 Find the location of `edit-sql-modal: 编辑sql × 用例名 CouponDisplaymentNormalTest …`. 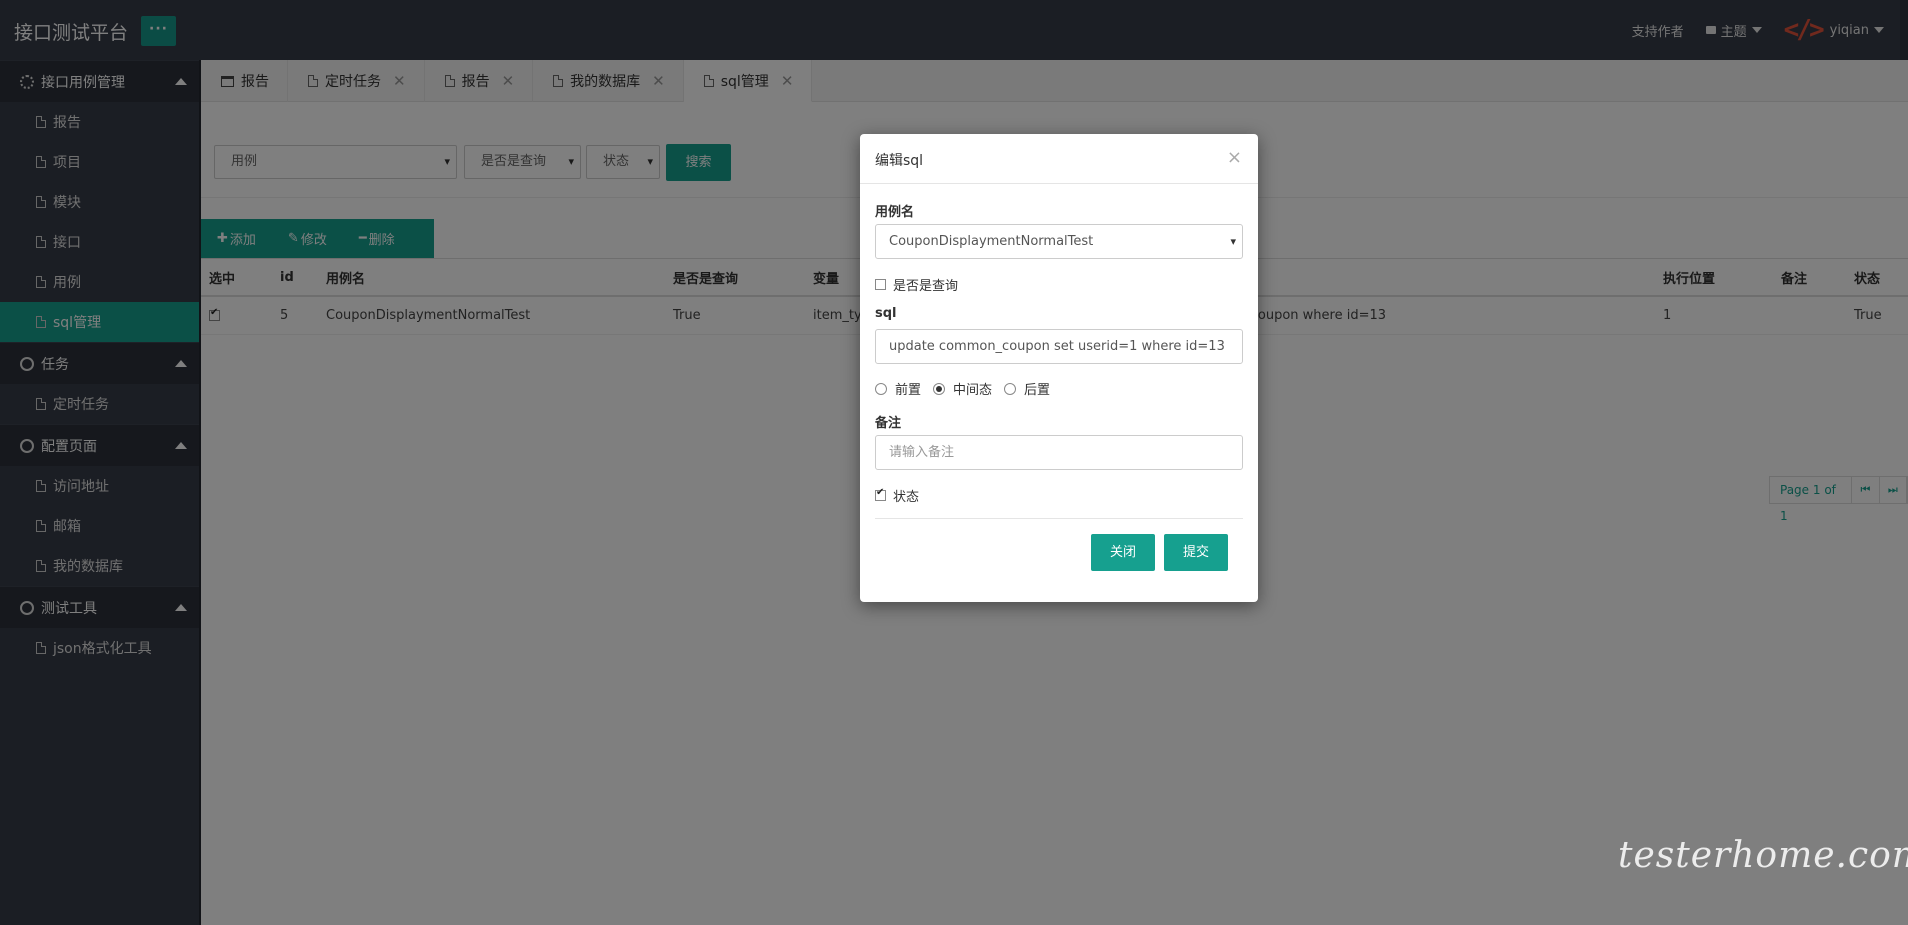

edit-sql-modal: 编辑sql × 用例名 CouponDisplaymentNormalTest … is located at coordinates (1059, 368).